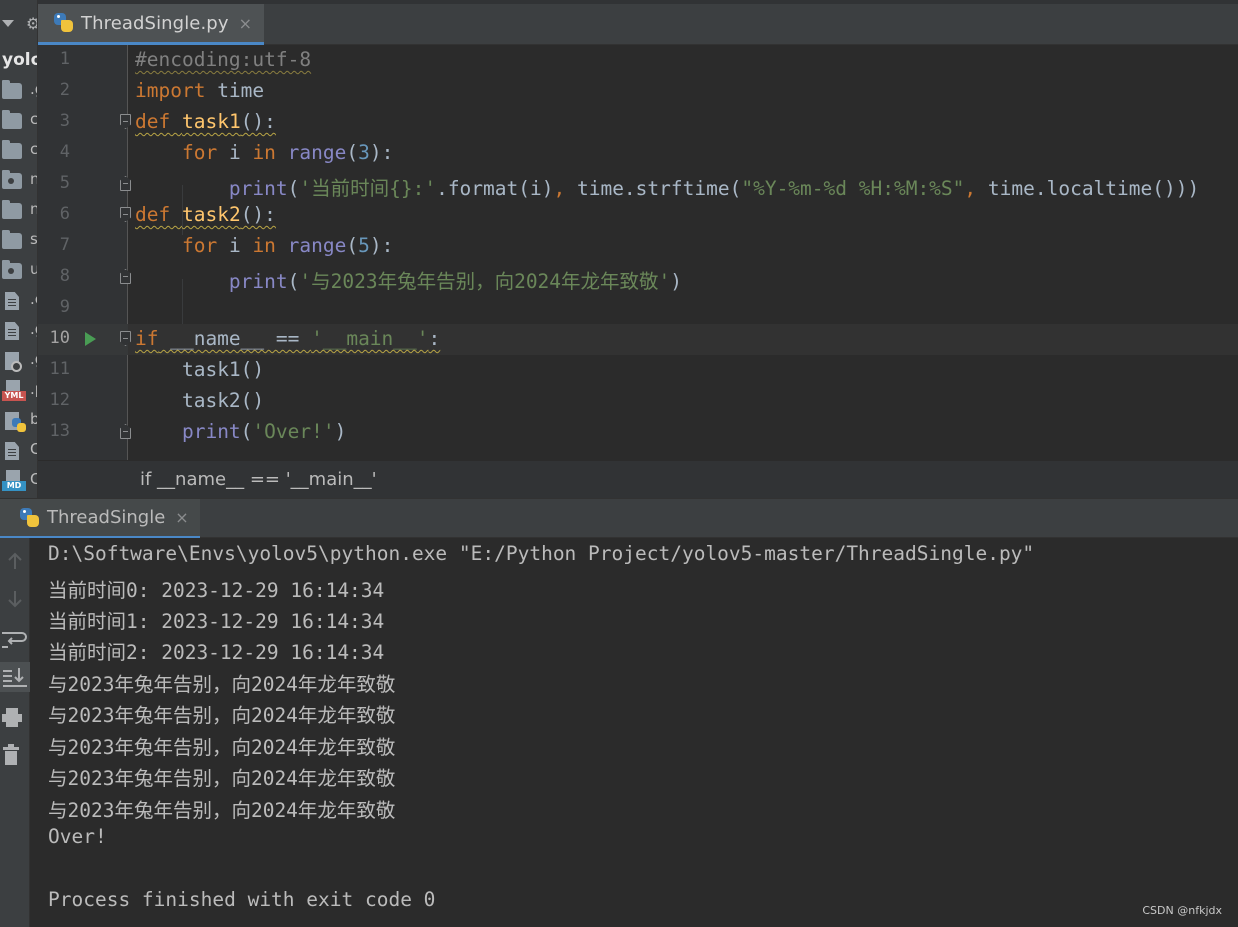 This screenshot has width=1238, height=927. Describe the element at coordinates (216, 590) in the screenshot. I see `console-line: 当前时间0: 2023-12-29 16:14:34` at that location.